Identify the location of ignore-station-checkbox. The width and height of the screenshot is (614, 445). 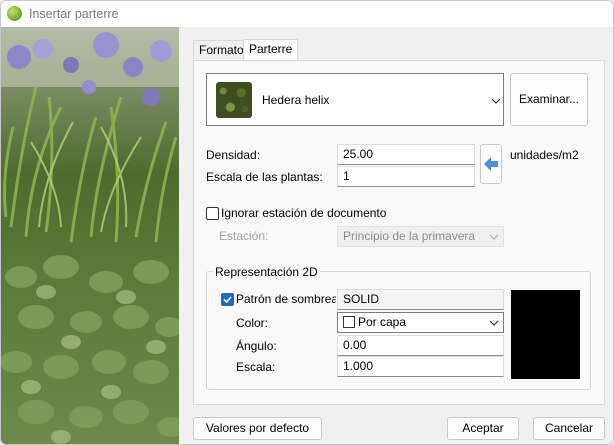
(212, 213).